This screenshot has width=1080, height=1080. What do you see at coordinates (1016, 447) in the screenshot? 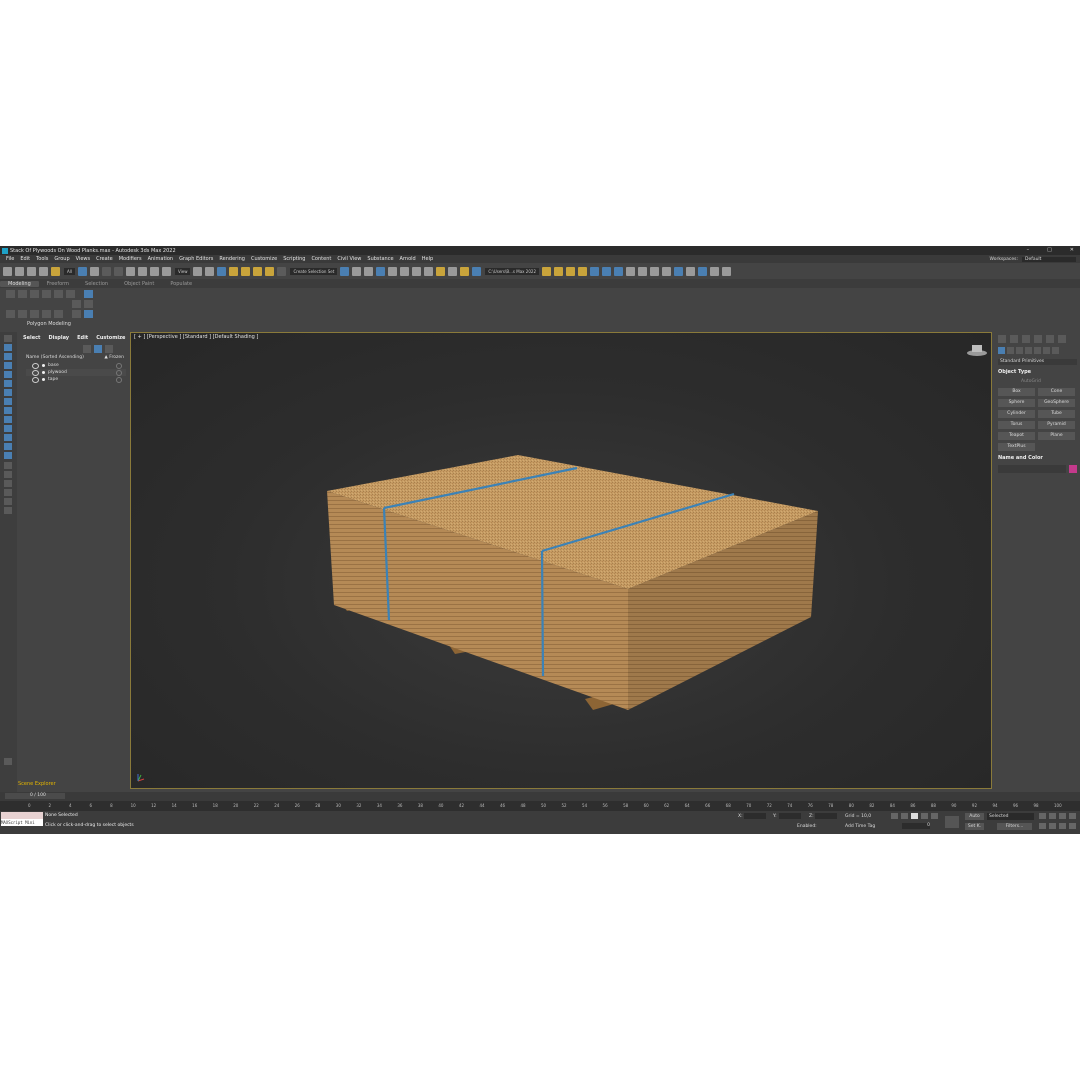
I see `textplus-button: TextPlus` at bounding box center [1016, 447].